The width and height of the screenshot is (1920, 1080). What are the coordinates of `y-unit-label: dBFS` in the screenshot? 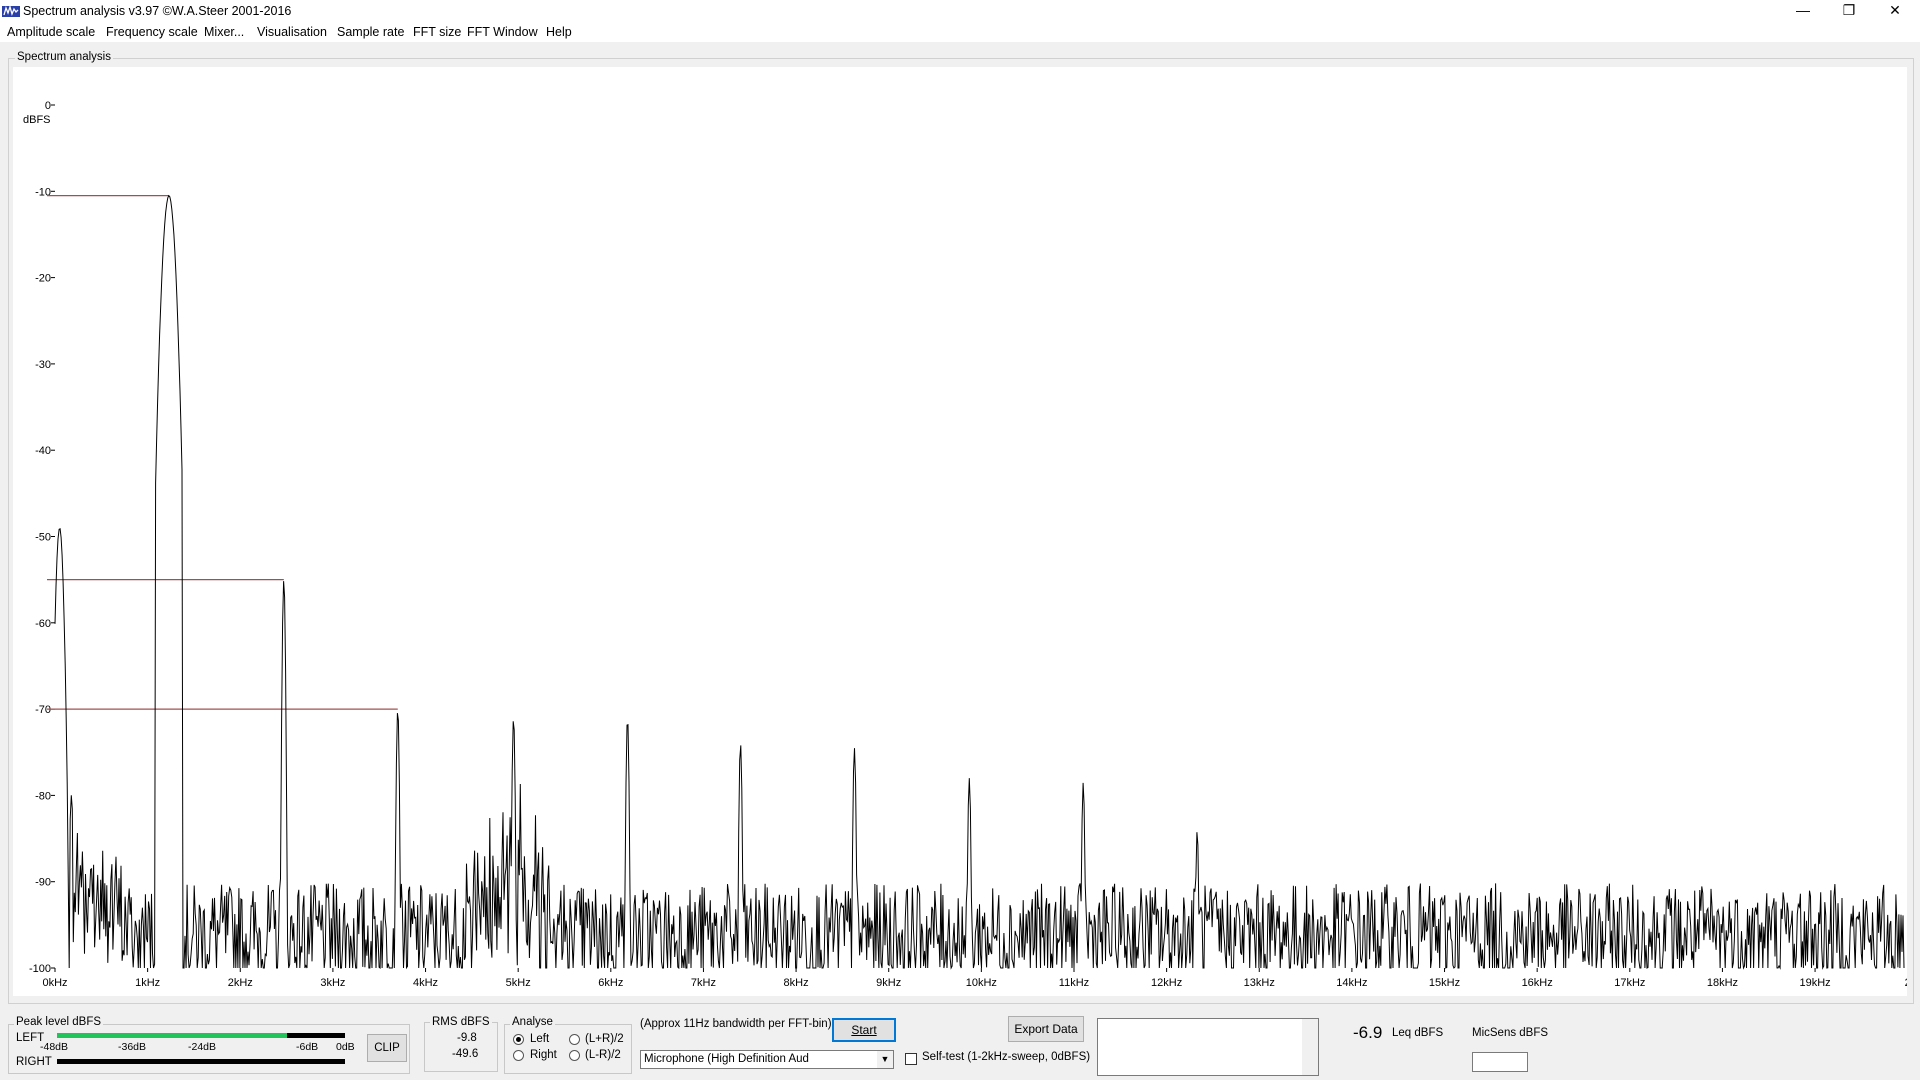 It's located at (37, 120).